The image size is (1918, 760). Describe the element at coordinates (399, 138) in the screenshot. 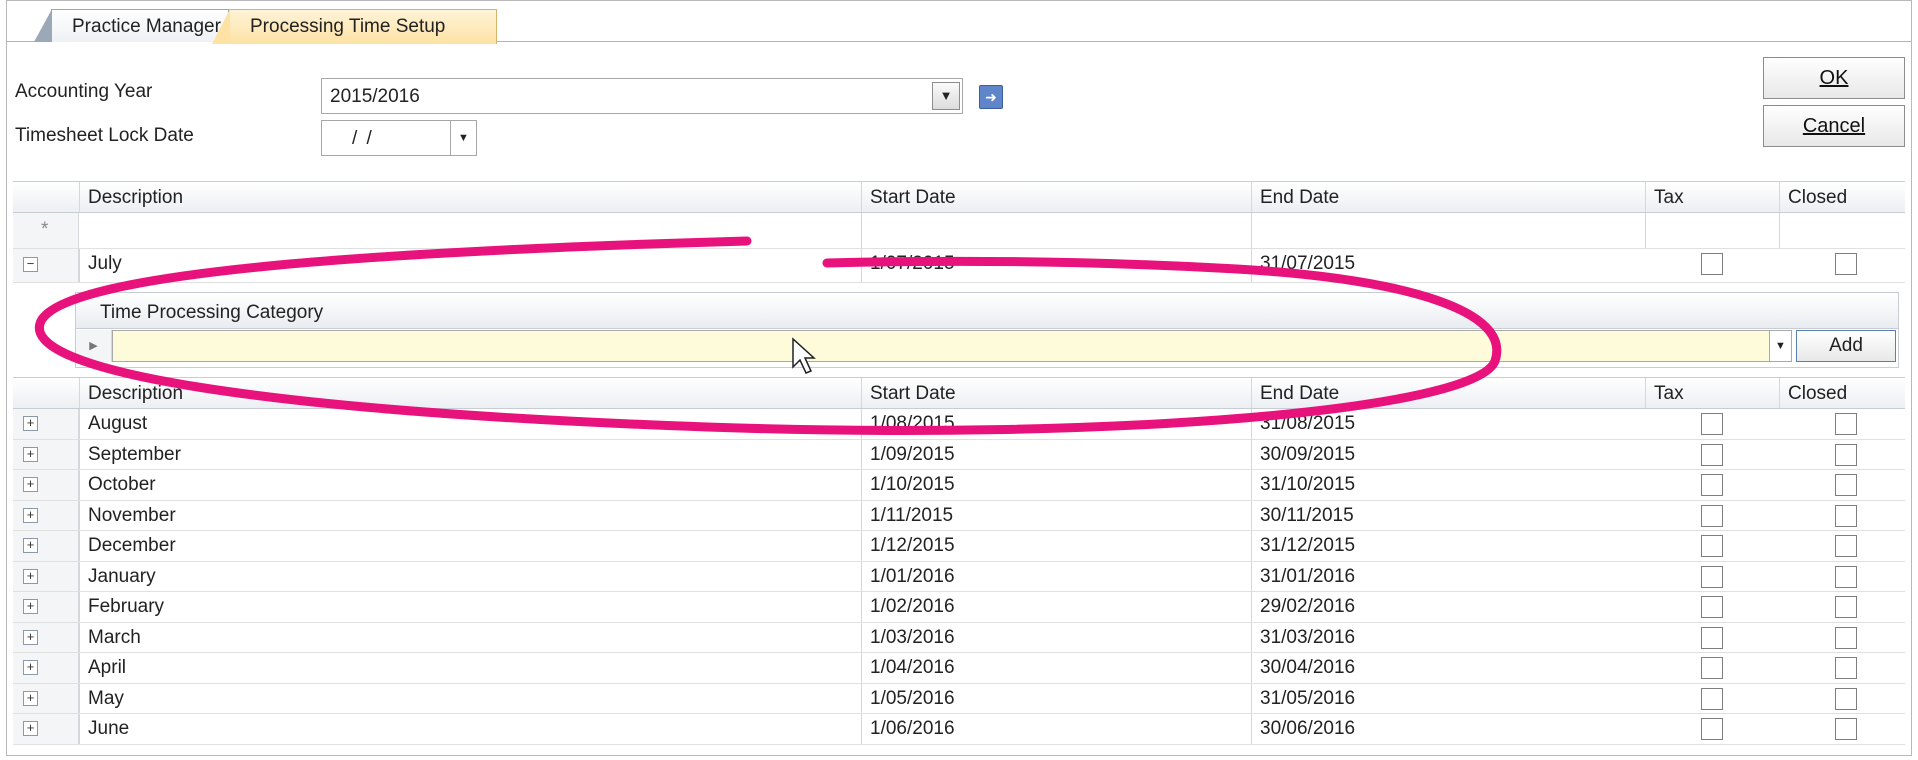

I see `timesheet-lock-date-field: / / ▼` at that location.